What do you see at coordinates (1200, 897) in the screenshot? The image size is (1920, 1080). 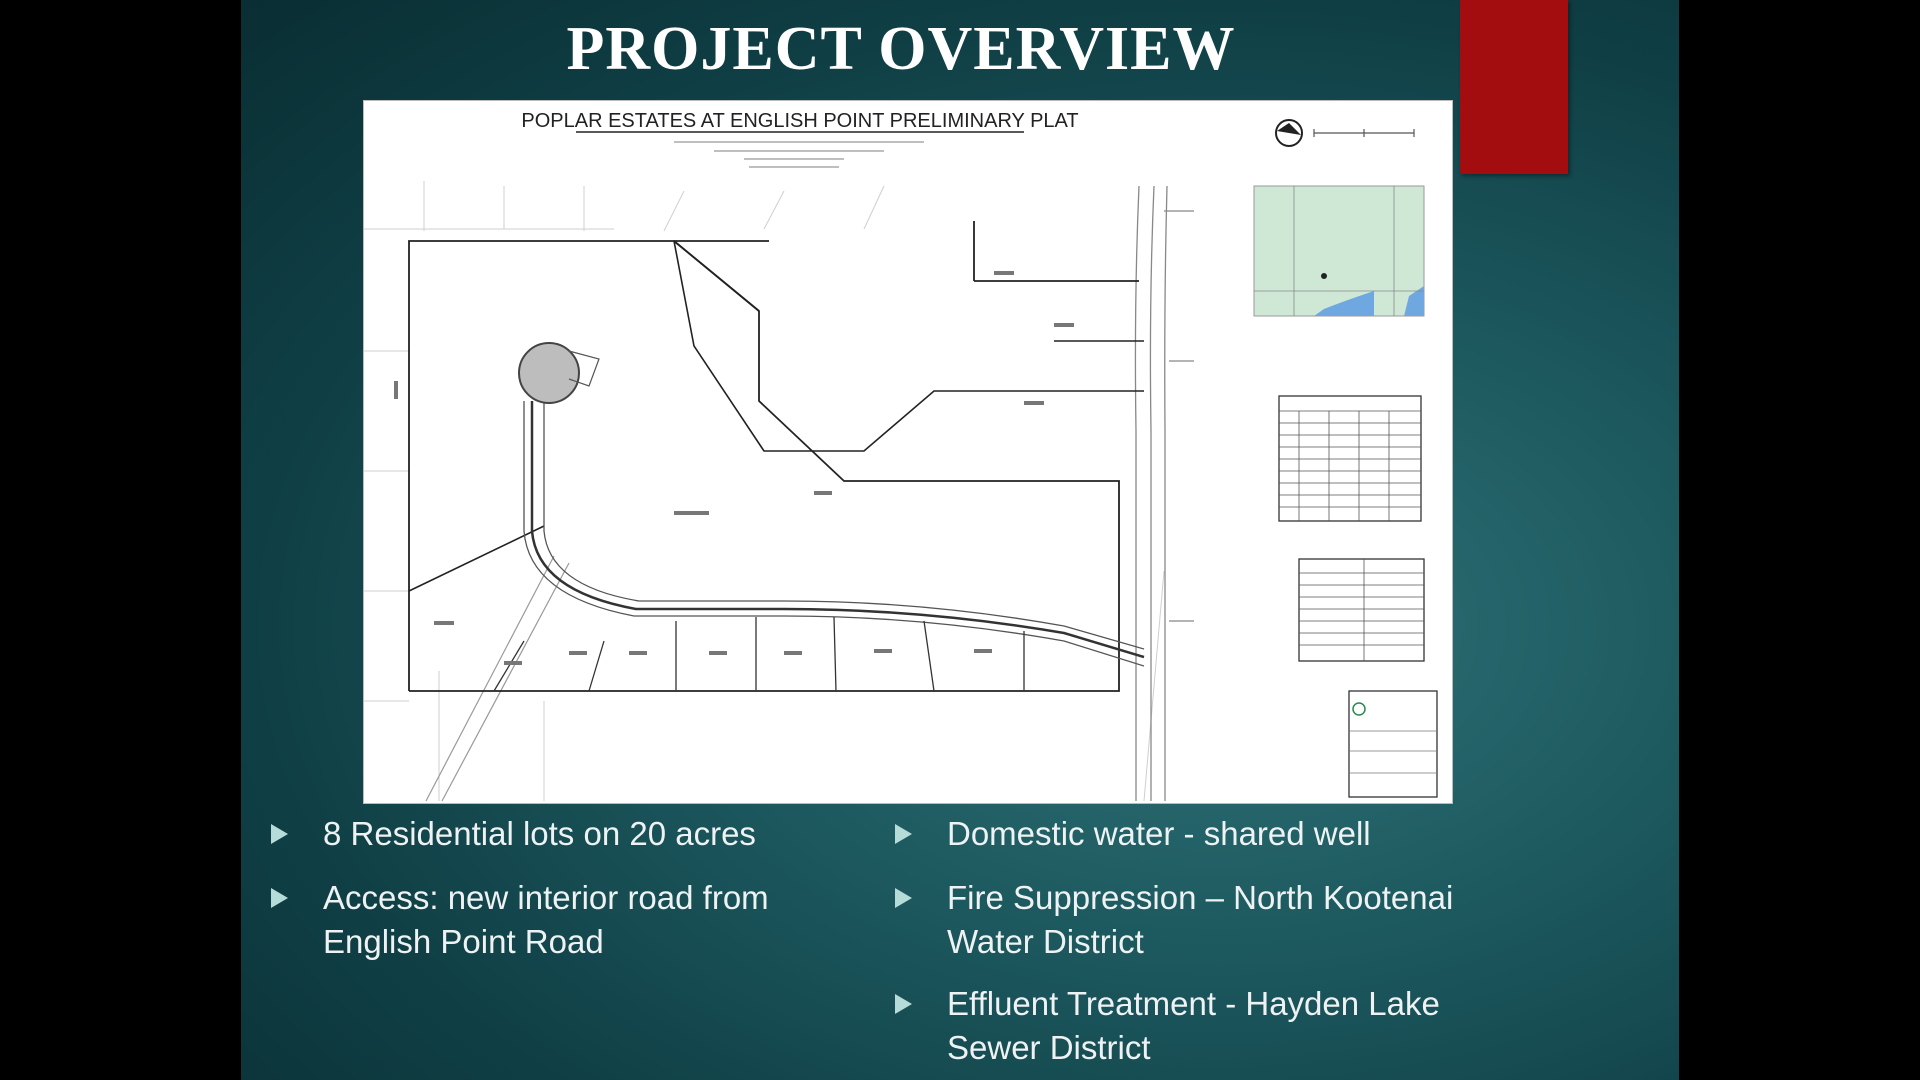 I see `bullet-text: Fire Suppression – North Kootenai` at bounding box center [1200, 897].